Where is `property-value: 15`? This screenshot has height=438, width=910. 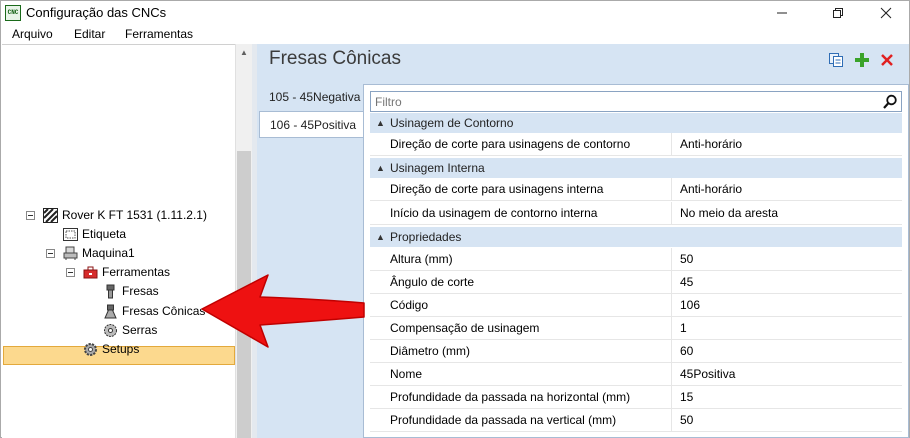 property-value: 15 is located at coordinates (686, 397).